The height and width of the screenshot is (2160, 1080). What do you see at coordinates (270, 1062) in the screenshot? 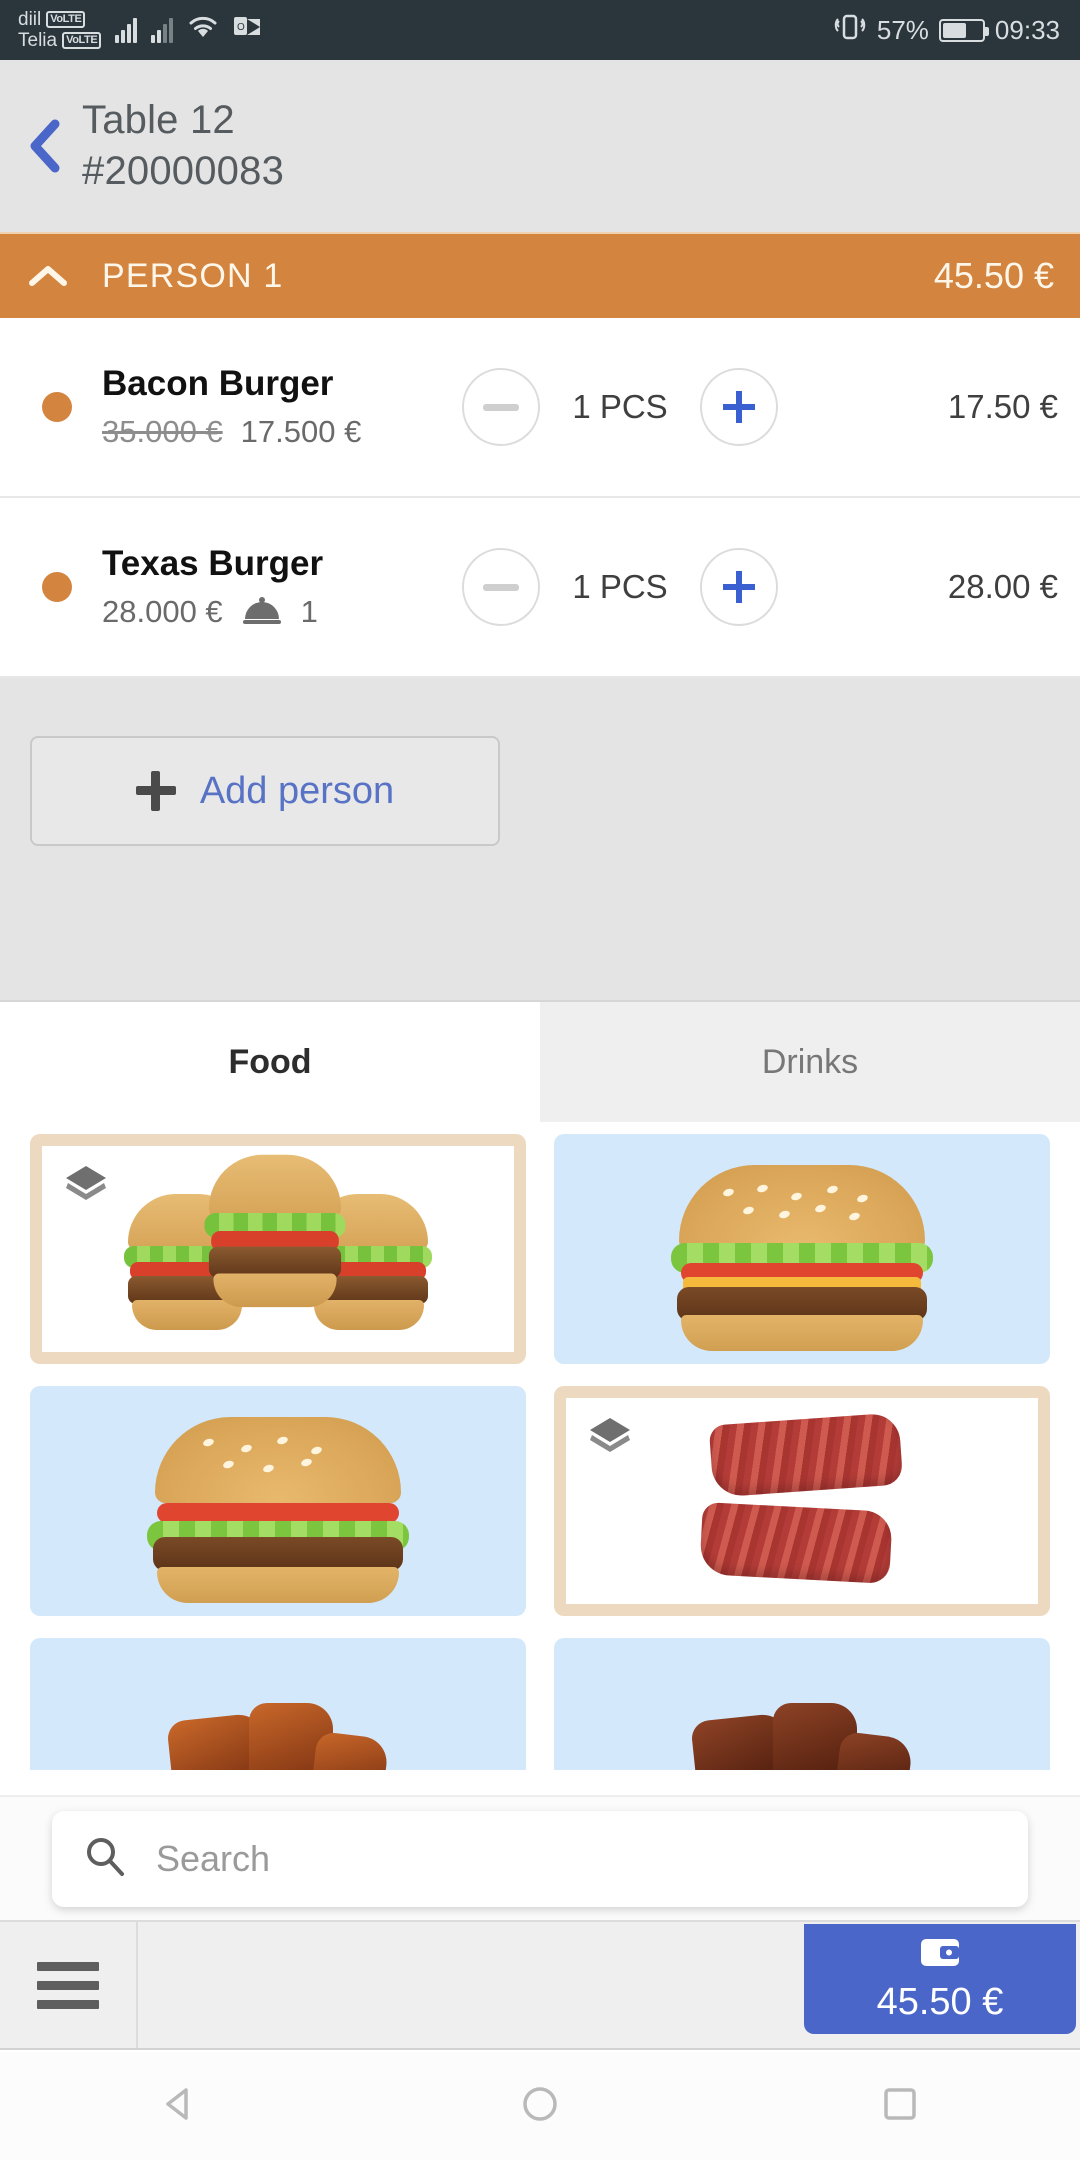
I see `tab-food: Food` at bounding box center [270, 1062].